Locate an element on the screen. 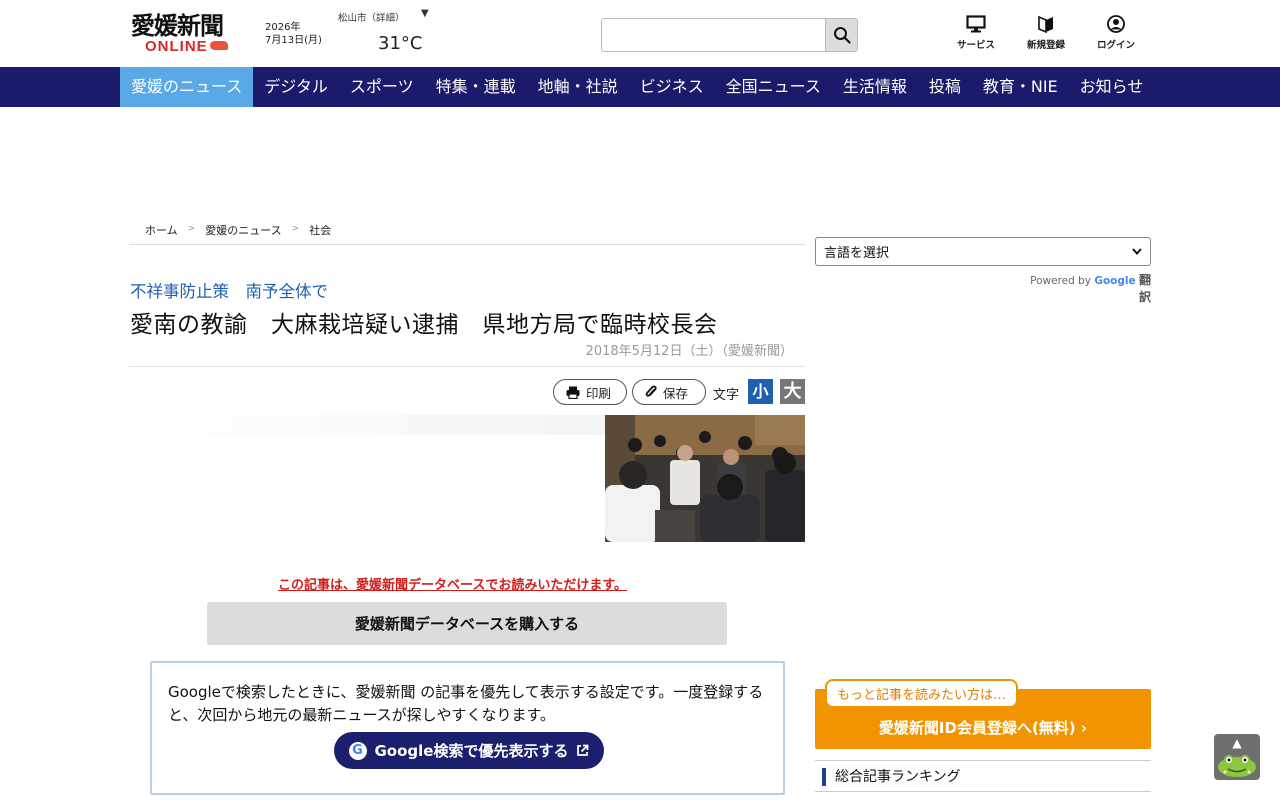  google-preference-label: Google検索で優先表示する is located at coordinates (471, 751).